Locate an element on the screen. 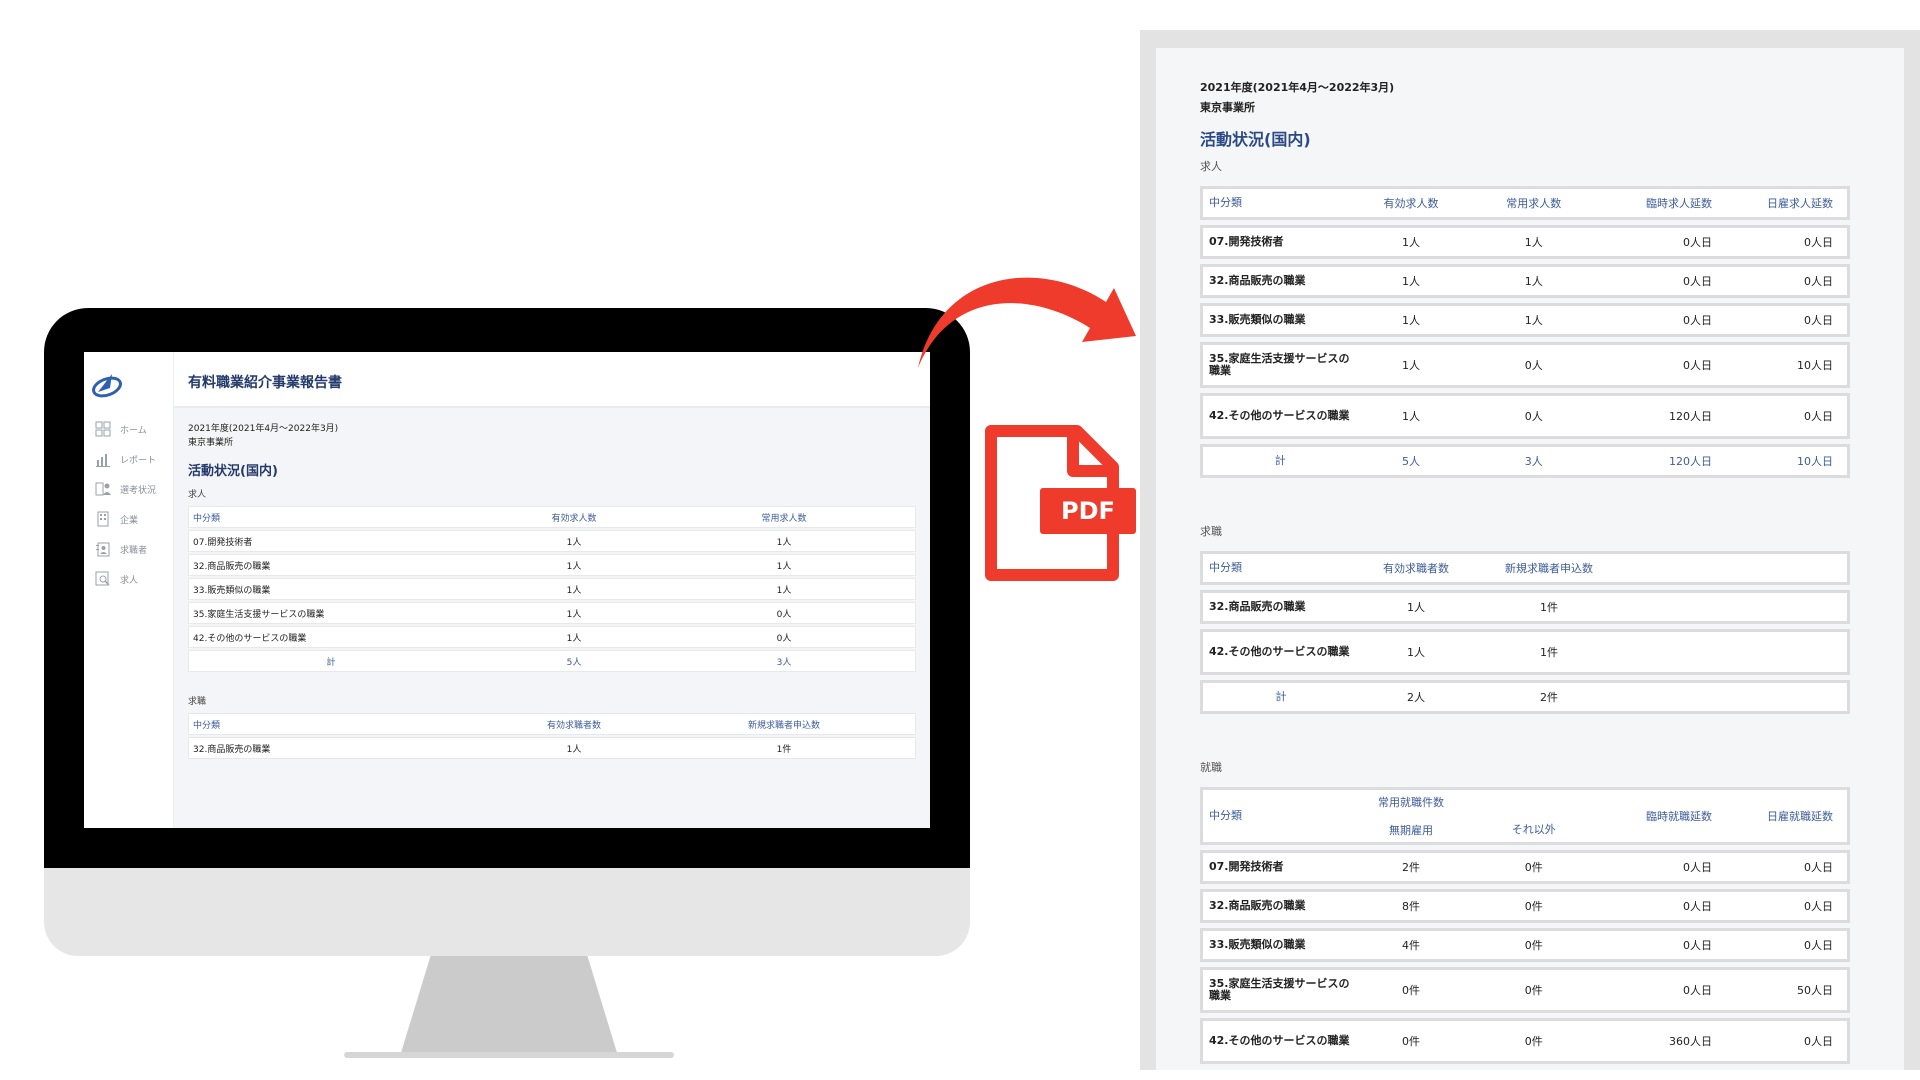 The image size is (1920, 1080). table-row: 07.開発技術者 1人 1人 0人日 0人日 is located at coordinates (1525, 242).